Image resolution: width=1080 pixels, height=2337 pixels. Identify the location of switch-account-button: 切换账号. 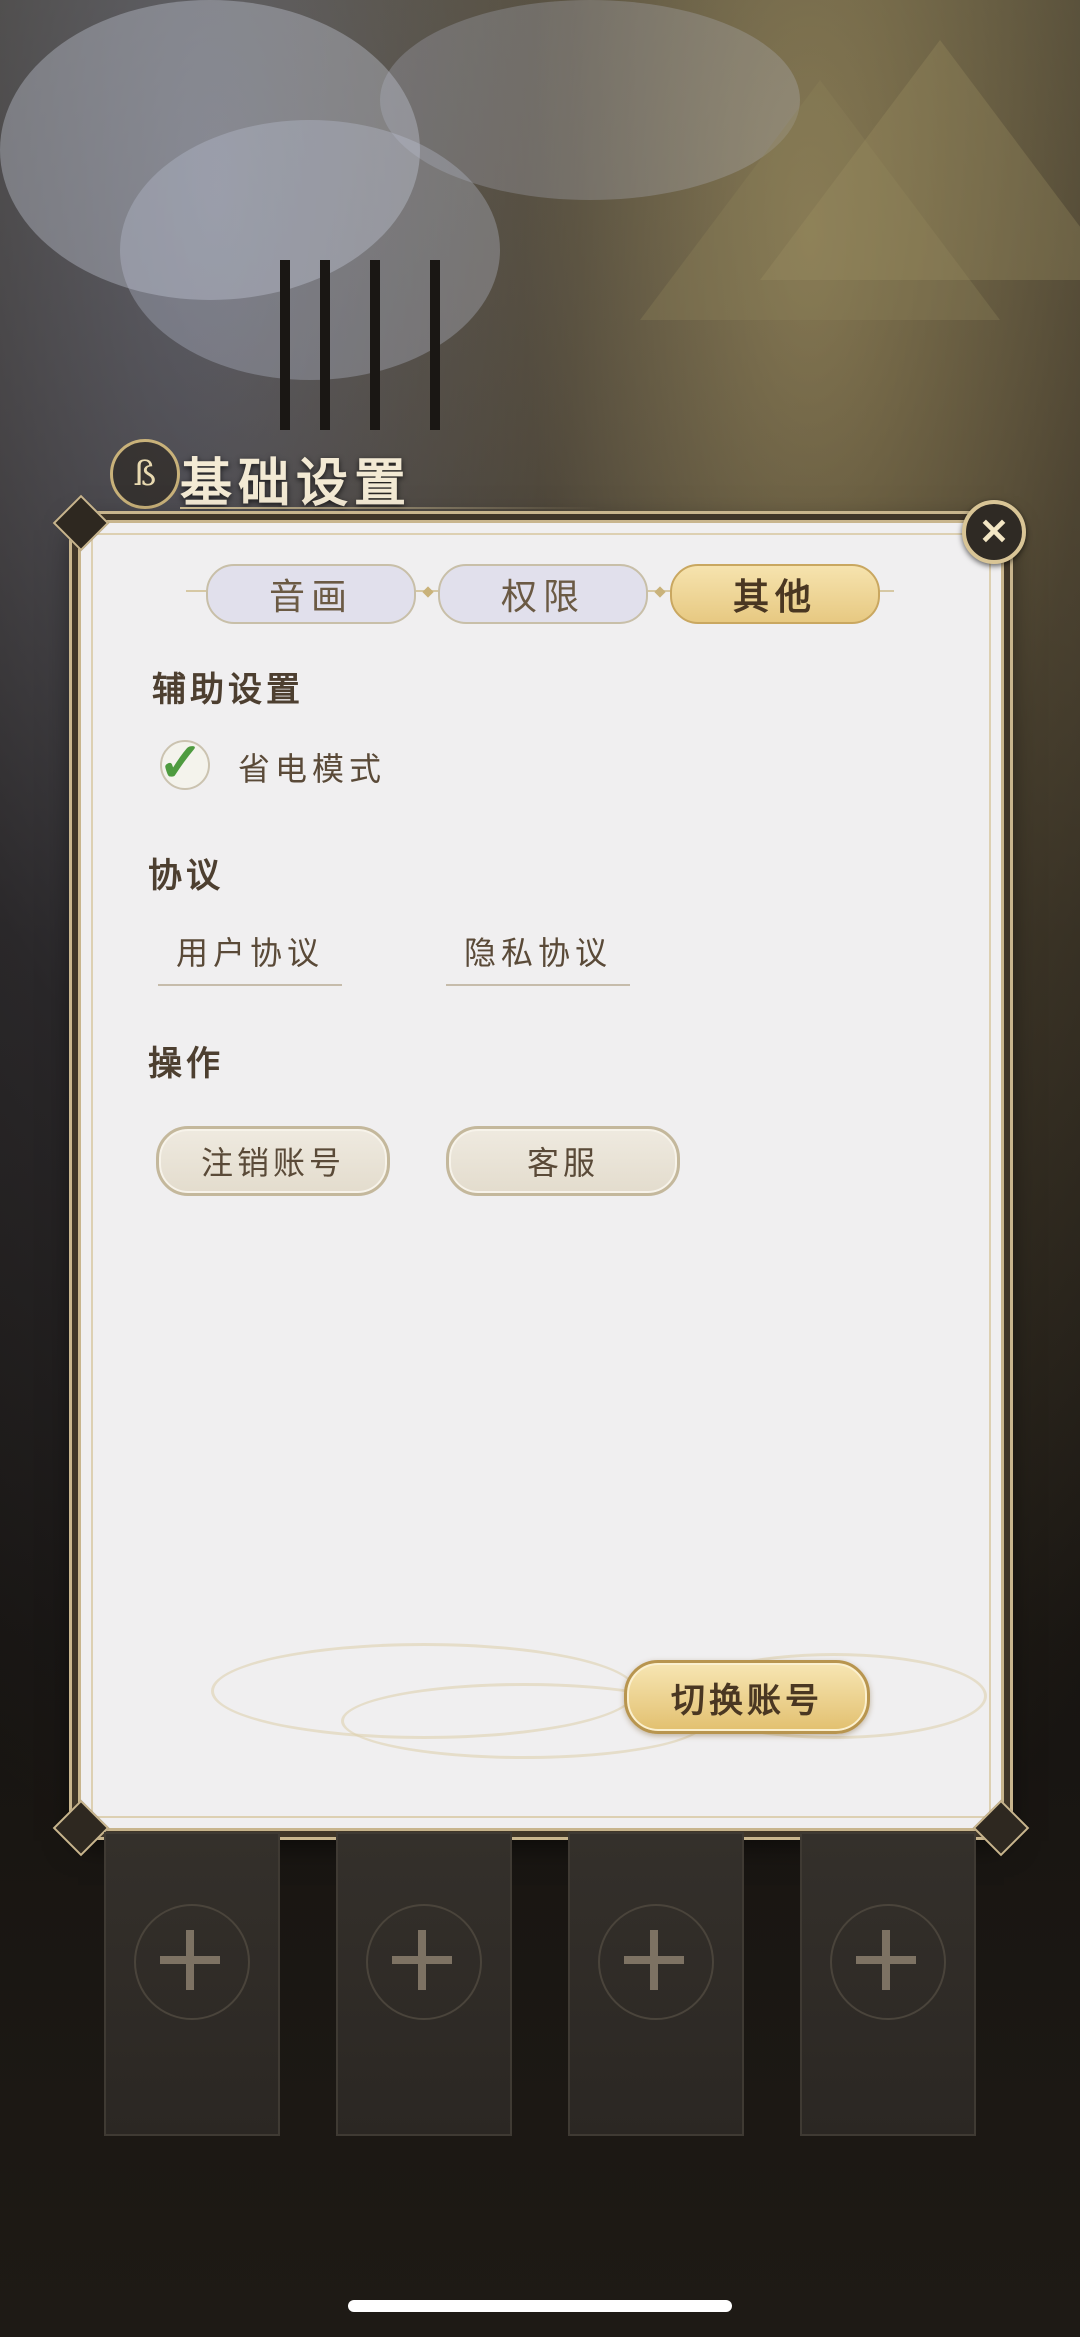
(747, 1697).